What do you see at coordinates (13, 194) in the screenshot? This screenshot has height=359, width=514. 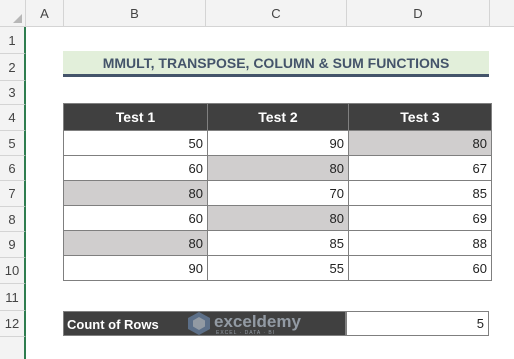 I see `row-header-7: 7` at bounding box center [13, 194].